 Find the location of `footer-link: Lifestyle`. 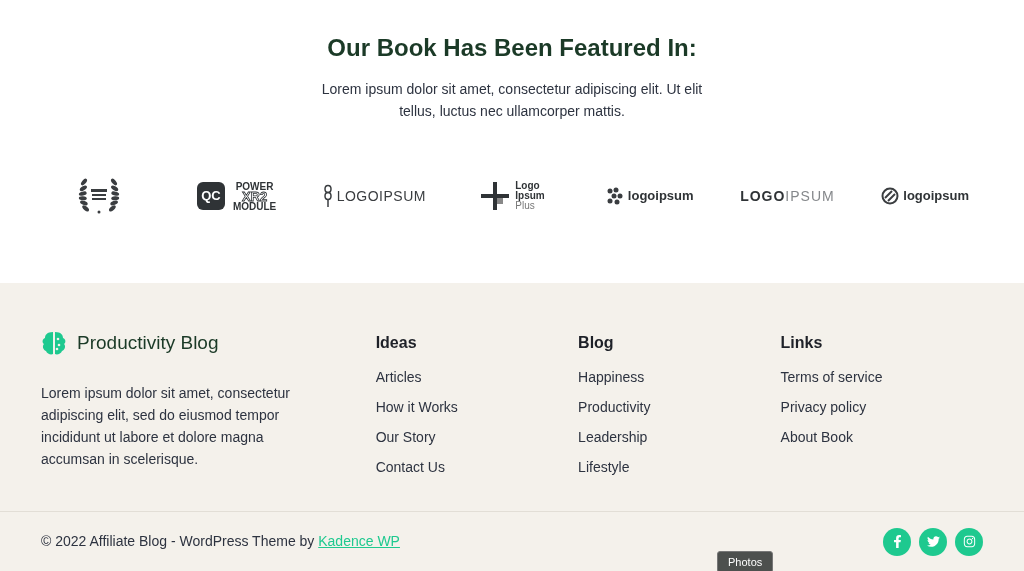

footer-link: Lifestyle is located at coordinates (604, 467).